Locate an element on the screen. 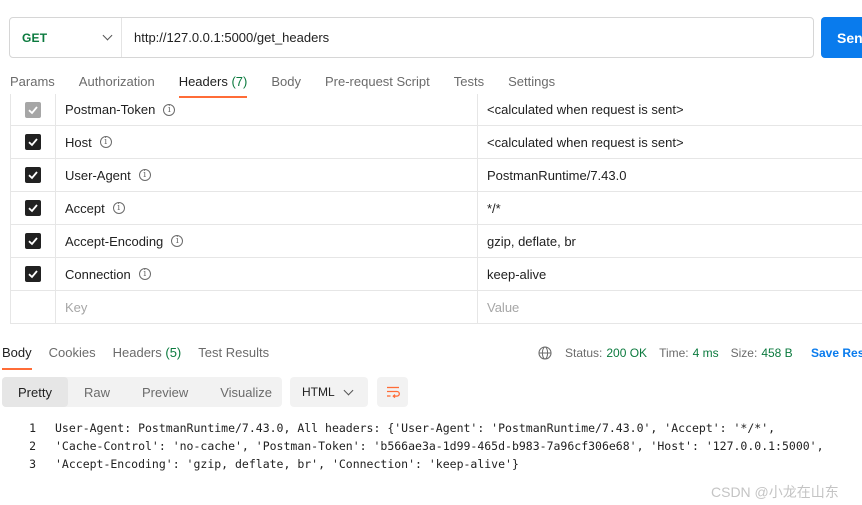  header-key: User-Agent is located at coordinates (98, 175).